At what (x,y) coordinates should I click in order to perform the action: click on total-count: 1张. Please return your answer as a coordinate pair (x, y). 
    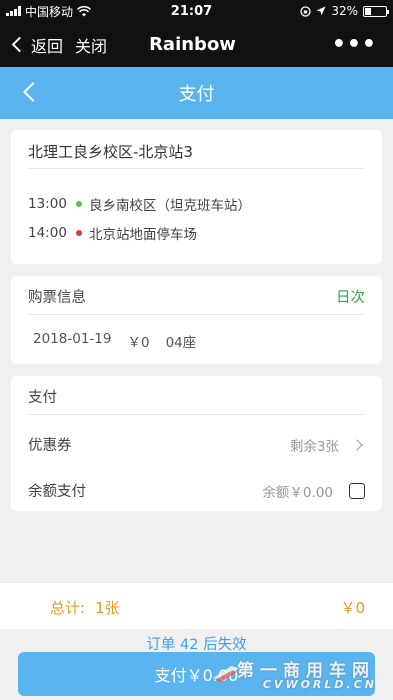
    Looking at the image, I should click on (107, 608).